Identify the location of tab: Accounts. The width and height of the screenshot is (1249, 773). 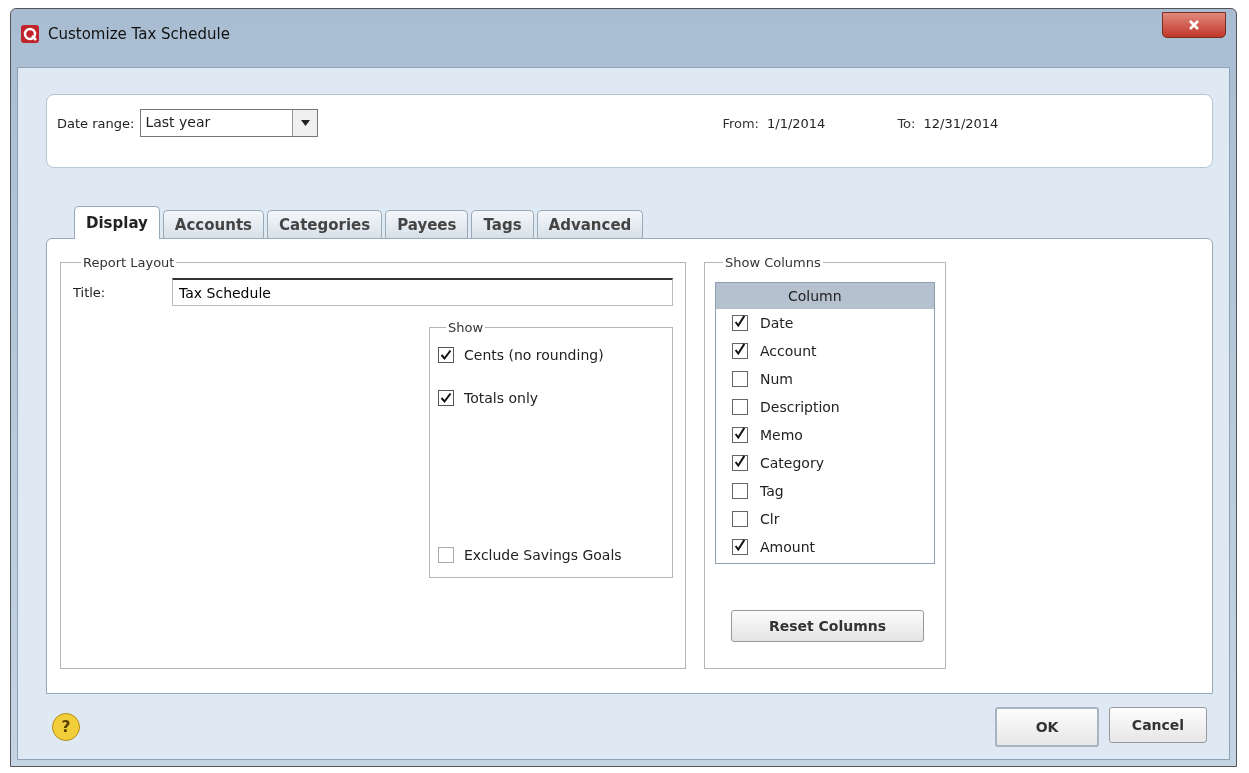
(213, 224).